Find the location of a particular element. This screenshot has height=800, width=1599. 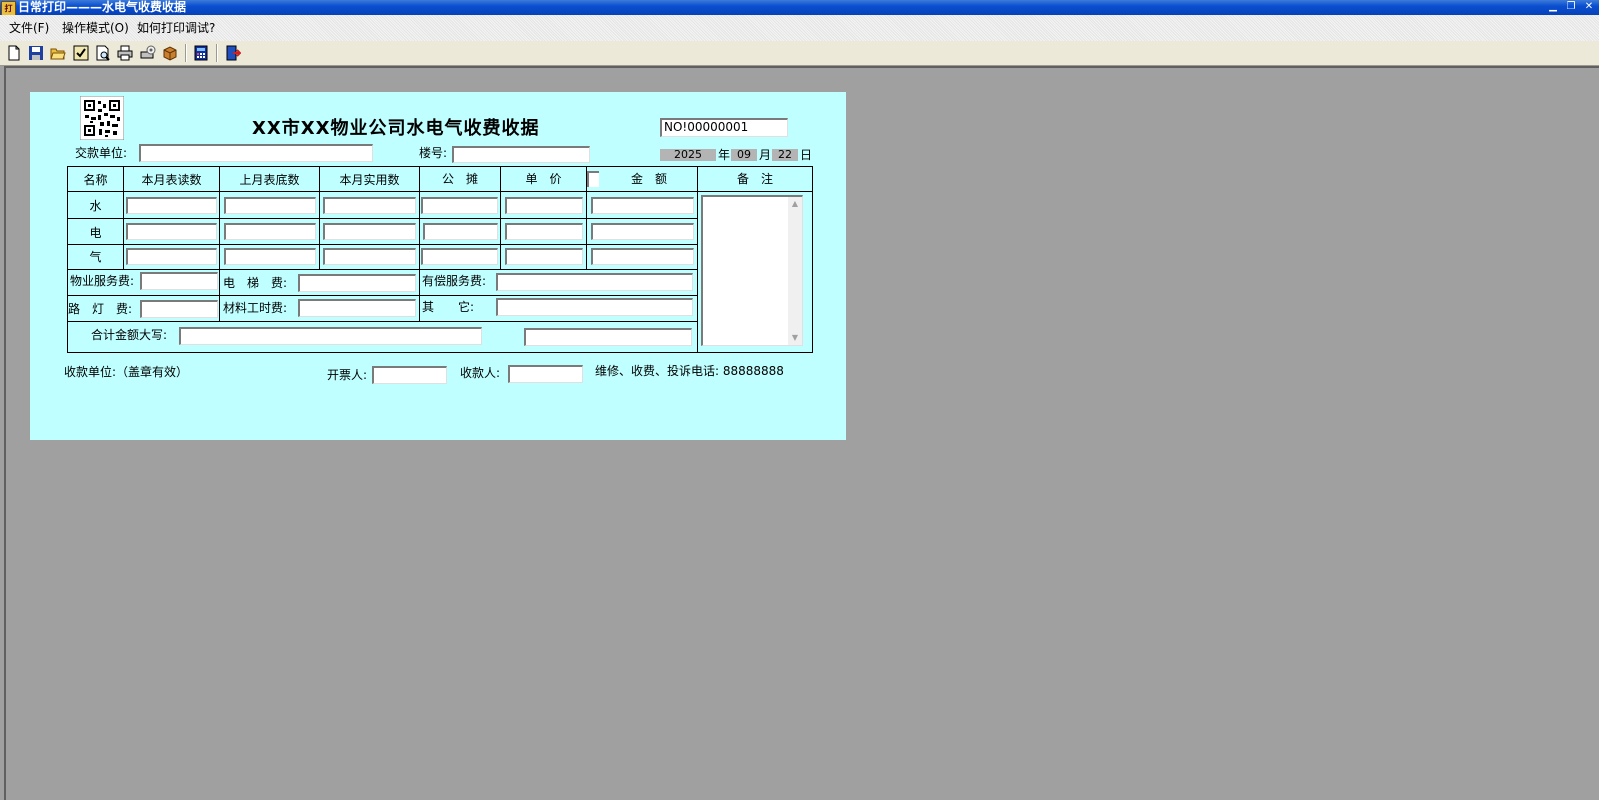

close-button: ✕ is located at coordinates (1589, 7).